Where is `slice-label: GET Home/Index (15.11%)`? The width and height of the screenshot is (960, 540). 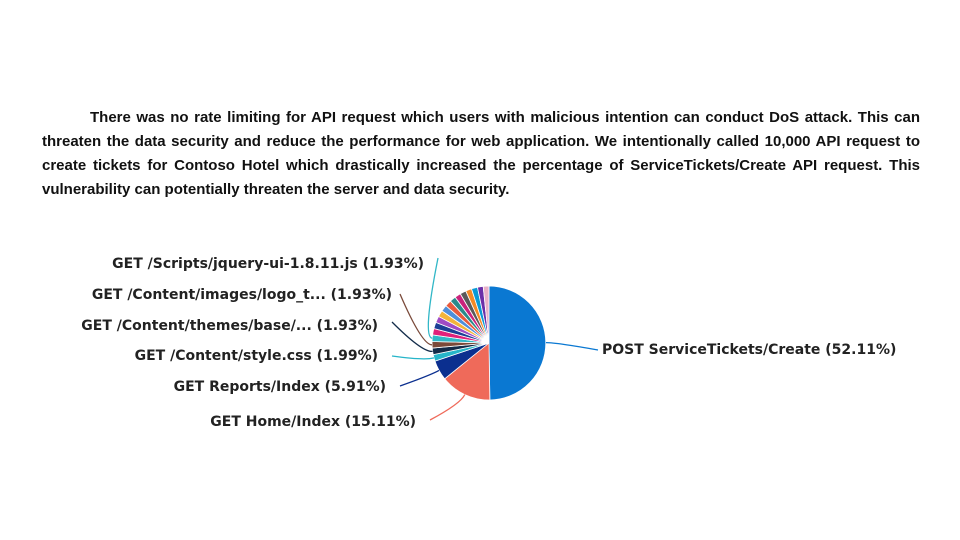
slice-label: GET Home/Index (15.11%) is located at coordinates (313, 422).